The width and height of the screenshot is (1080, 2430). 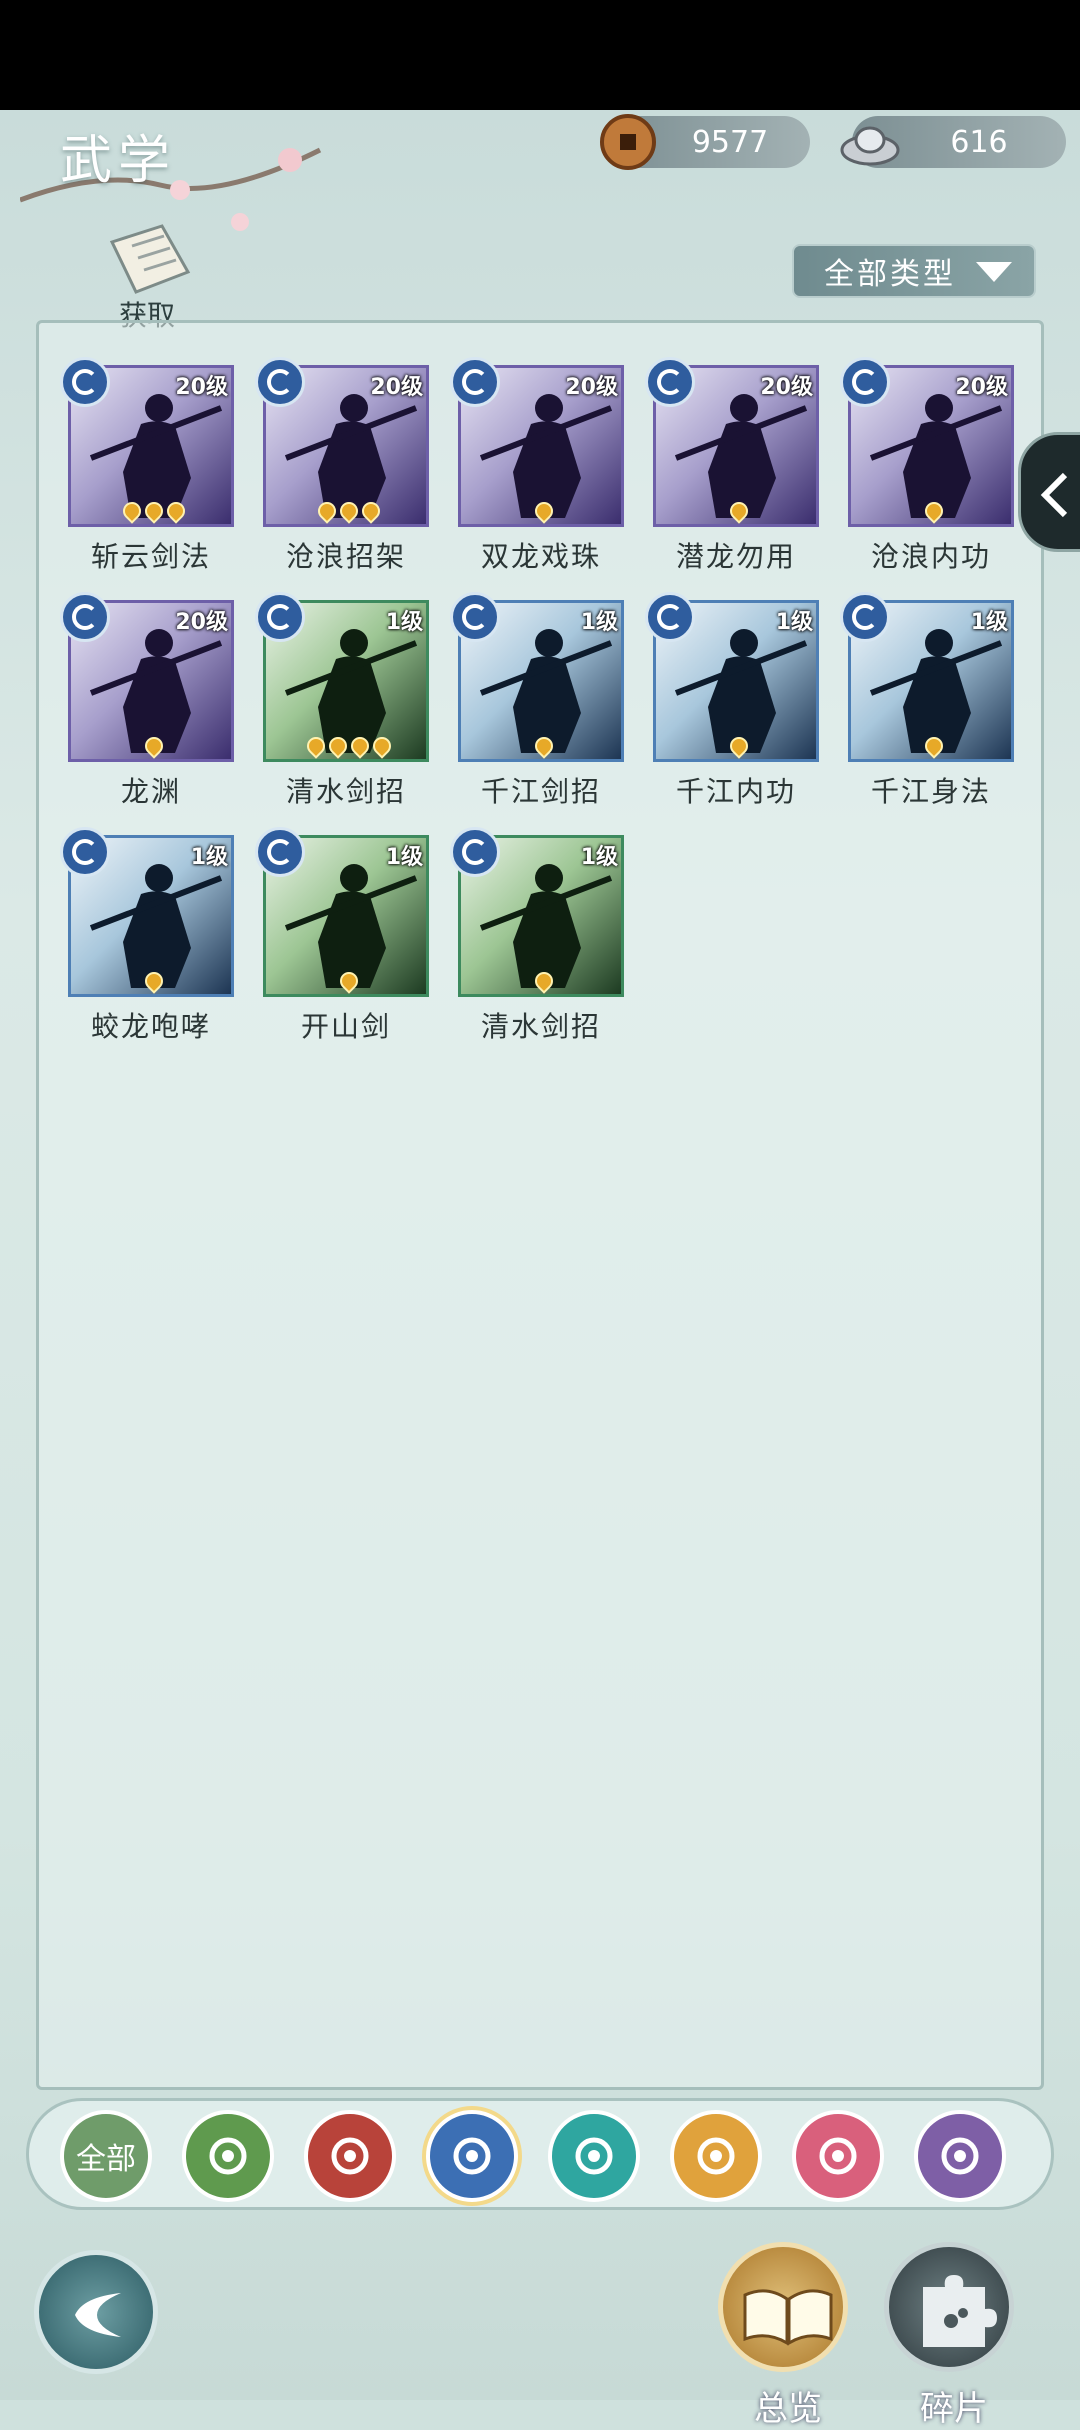 What do you see at coordinates (537, 465) in the screenshot?
I see `skill-card: 20级 双龙戏珠` at bounding box center [537, 465].